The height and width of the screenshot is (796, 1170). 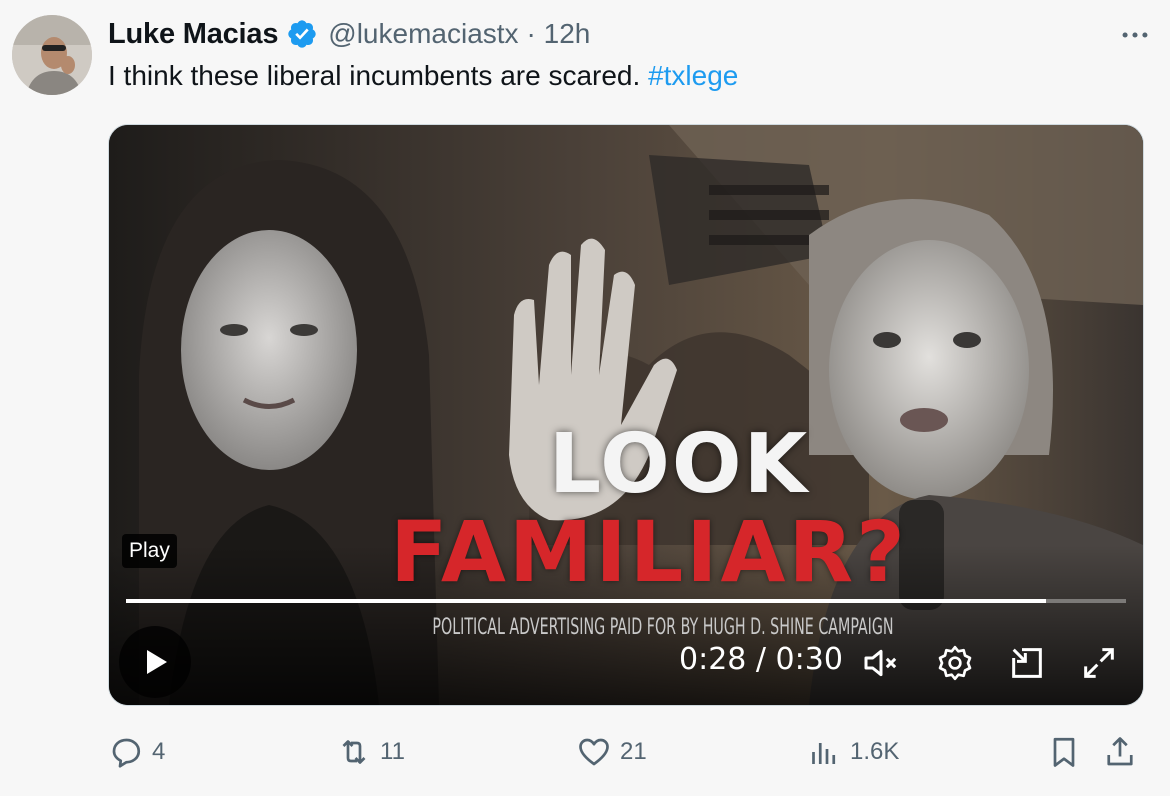 What do you see at coordinates (126, 753) in the screenshot?
I see `reply-icon` at bounding box center [126, 753].